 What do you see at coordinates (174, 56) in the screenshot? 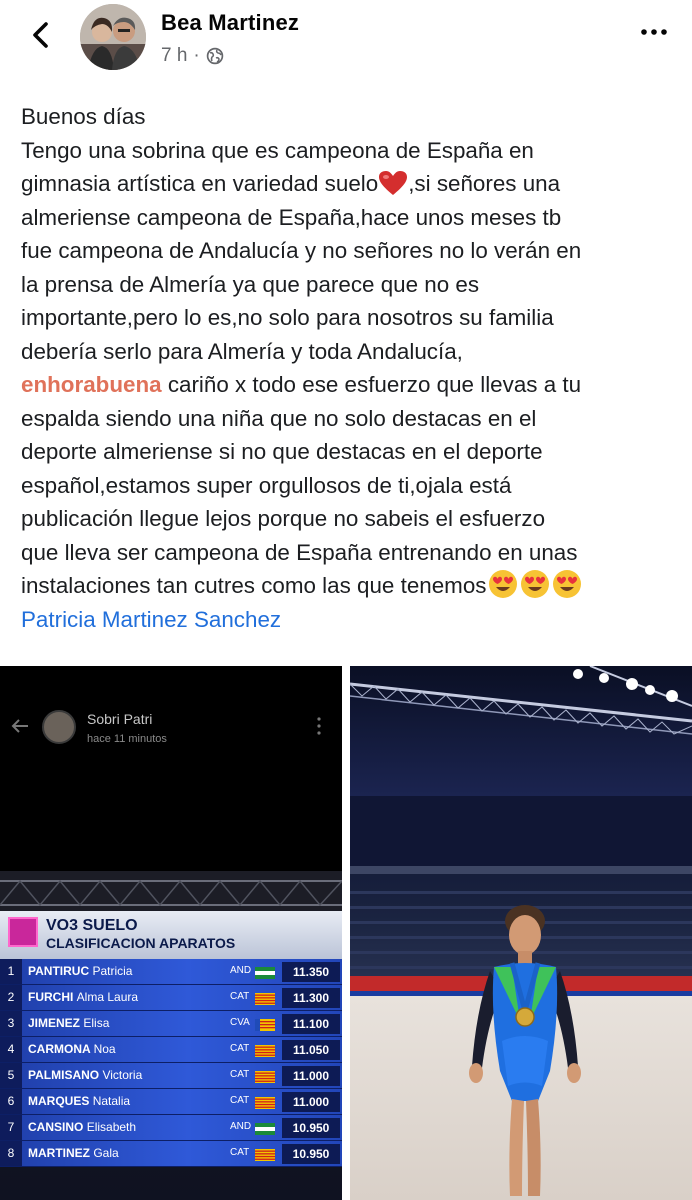
I see `post-time: 7 h` at bounding box center [174, 56].